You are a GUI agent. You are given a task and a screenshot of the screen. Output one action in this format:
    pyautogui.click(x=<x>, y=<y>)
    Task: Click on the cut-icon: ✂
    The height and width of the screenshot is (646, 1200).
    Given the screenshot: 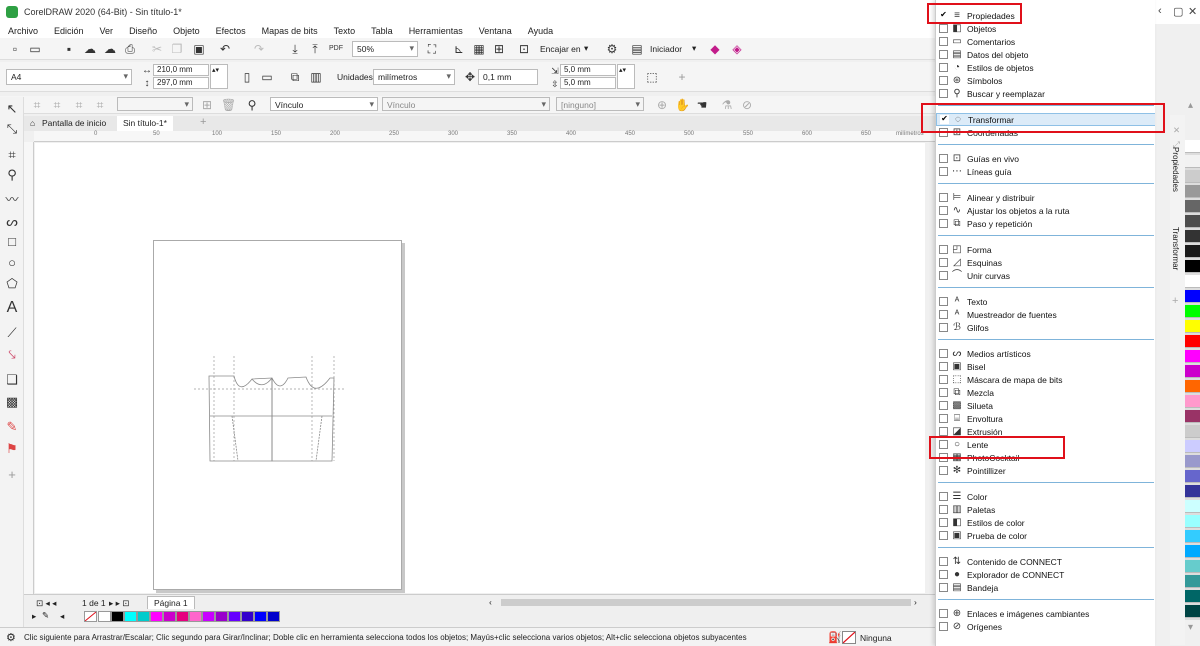 What is the action you would take?
    pyautogui.click(x=157, y=49)
    